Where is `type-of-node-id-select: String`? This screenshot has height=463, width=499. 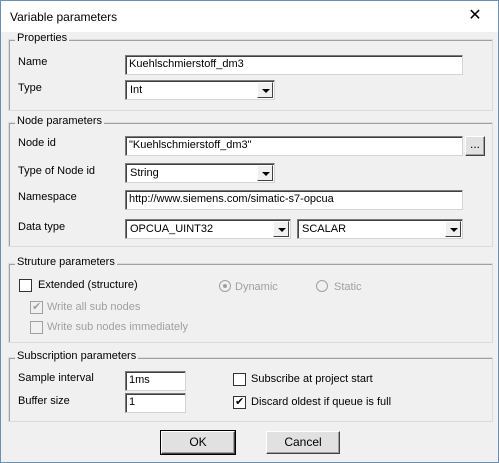
type-of-node-id-select: String is located at coordinates (200, 173).